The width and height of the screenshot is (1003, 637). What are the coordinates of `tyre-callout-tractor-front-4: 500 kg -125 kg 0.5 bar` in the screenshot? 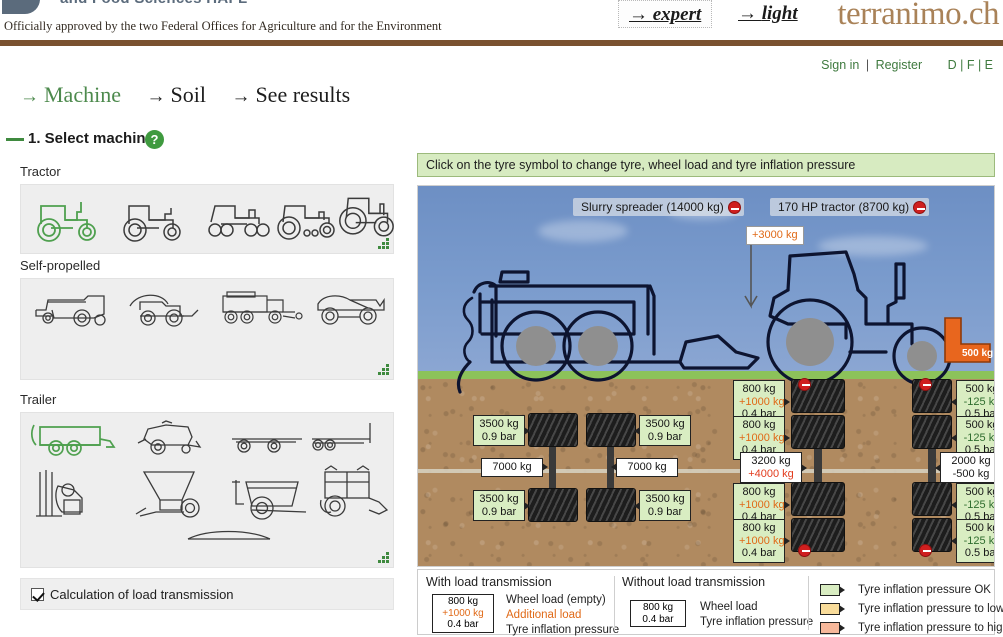 It's located at (973, 541).